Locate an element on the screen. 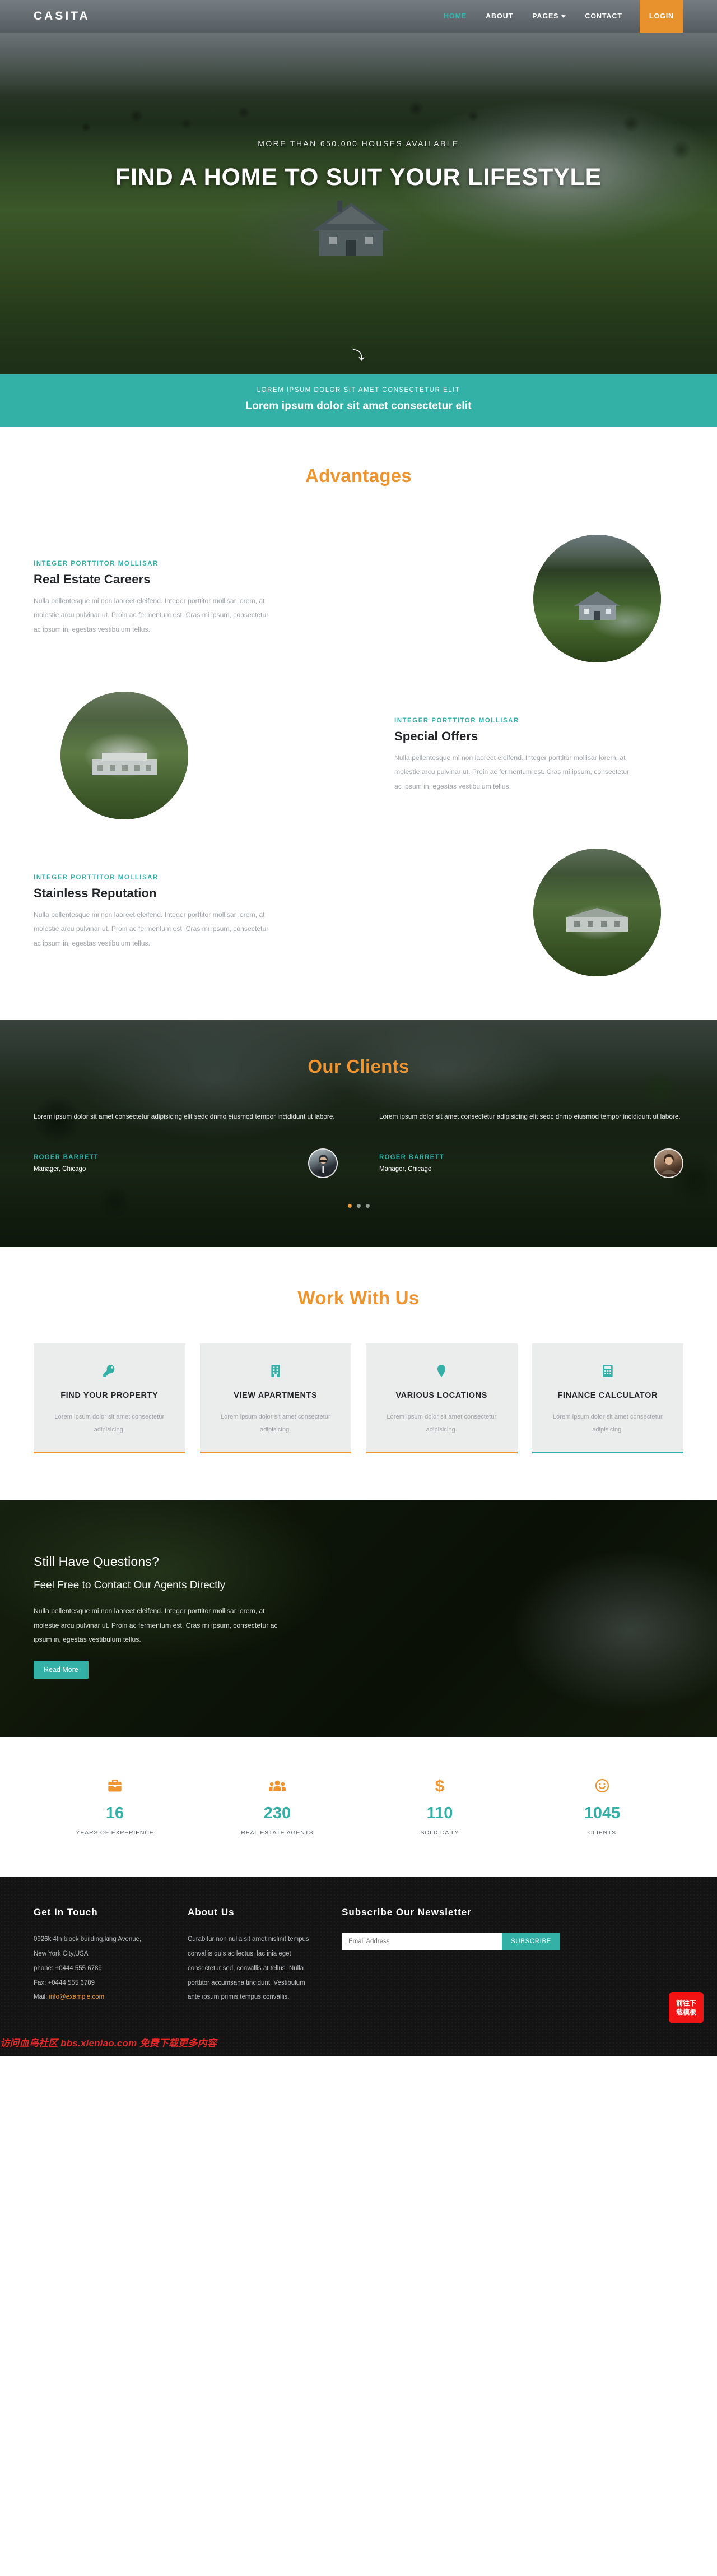 The image size is (717, 2576). nav-label-about: ABOUT is located at coordinates (500, 16).